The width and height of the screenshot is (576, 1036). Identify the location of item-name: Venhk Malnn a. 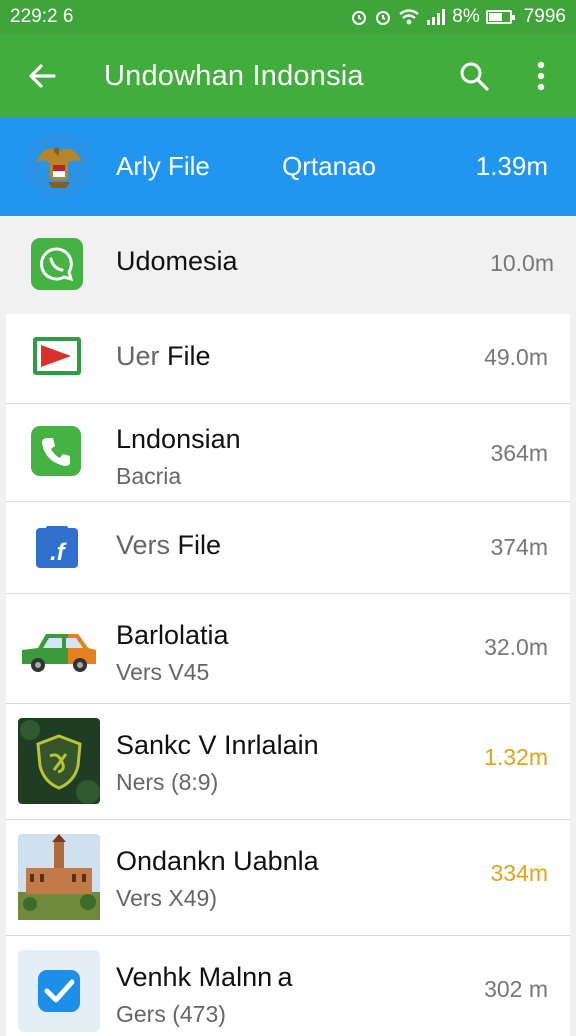
(204, 977).